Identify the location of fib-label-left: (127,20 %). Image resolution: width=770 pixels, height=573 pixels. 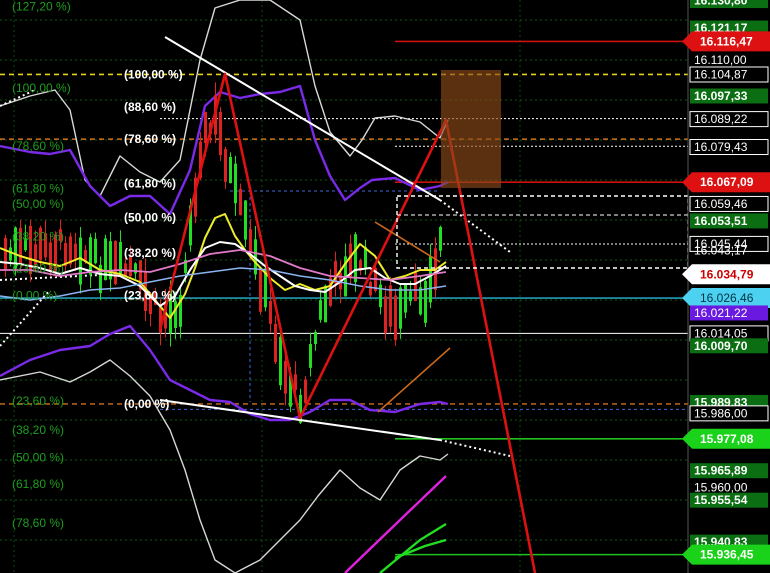
(41, 6).